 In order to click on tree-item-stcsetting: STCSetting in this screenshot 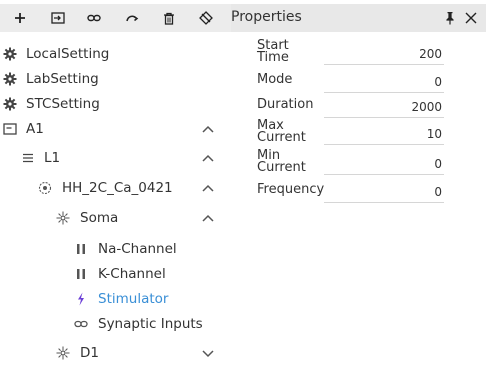, I will do `click(115, 104)`.